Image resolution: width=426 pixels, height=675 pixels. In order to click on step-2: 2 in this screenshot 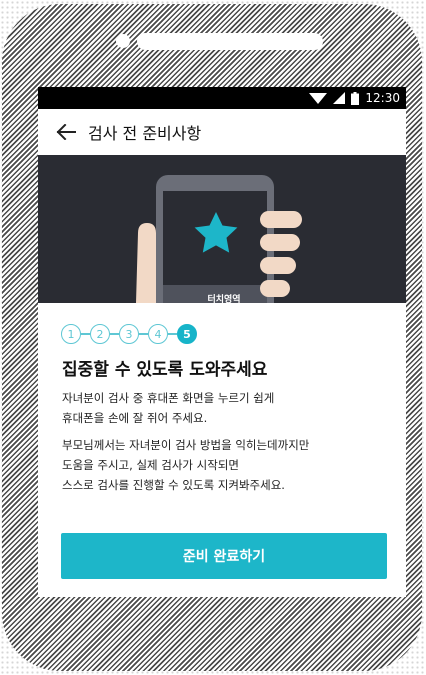, I will do `click(100, 334)`.